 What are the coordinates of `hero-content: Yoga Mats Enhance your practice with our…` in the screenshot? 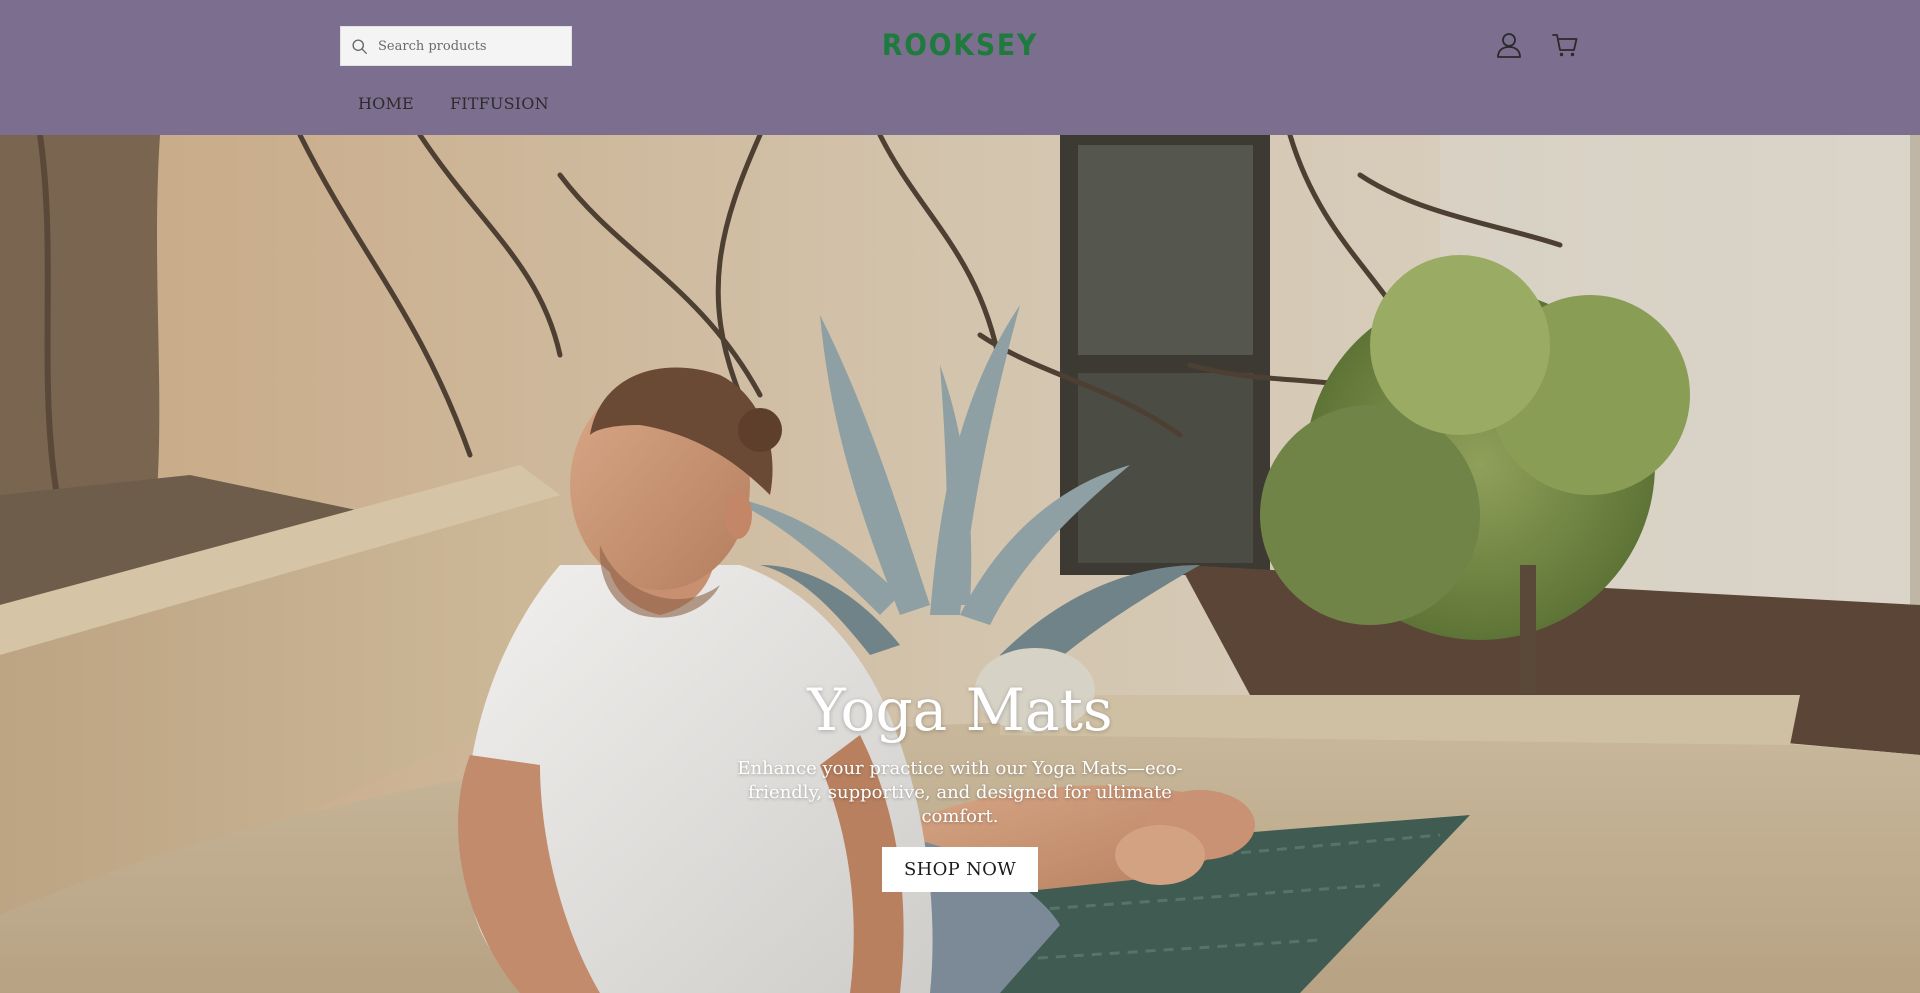 It's located at (960, 783).